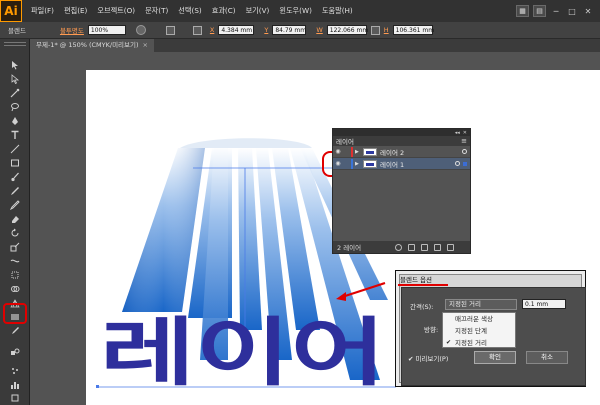 The image size is (600, 405). What do you see at coordinates (15, 233) in the screenshot?
I see `rotate-icon` at bounding box center [15, 233].